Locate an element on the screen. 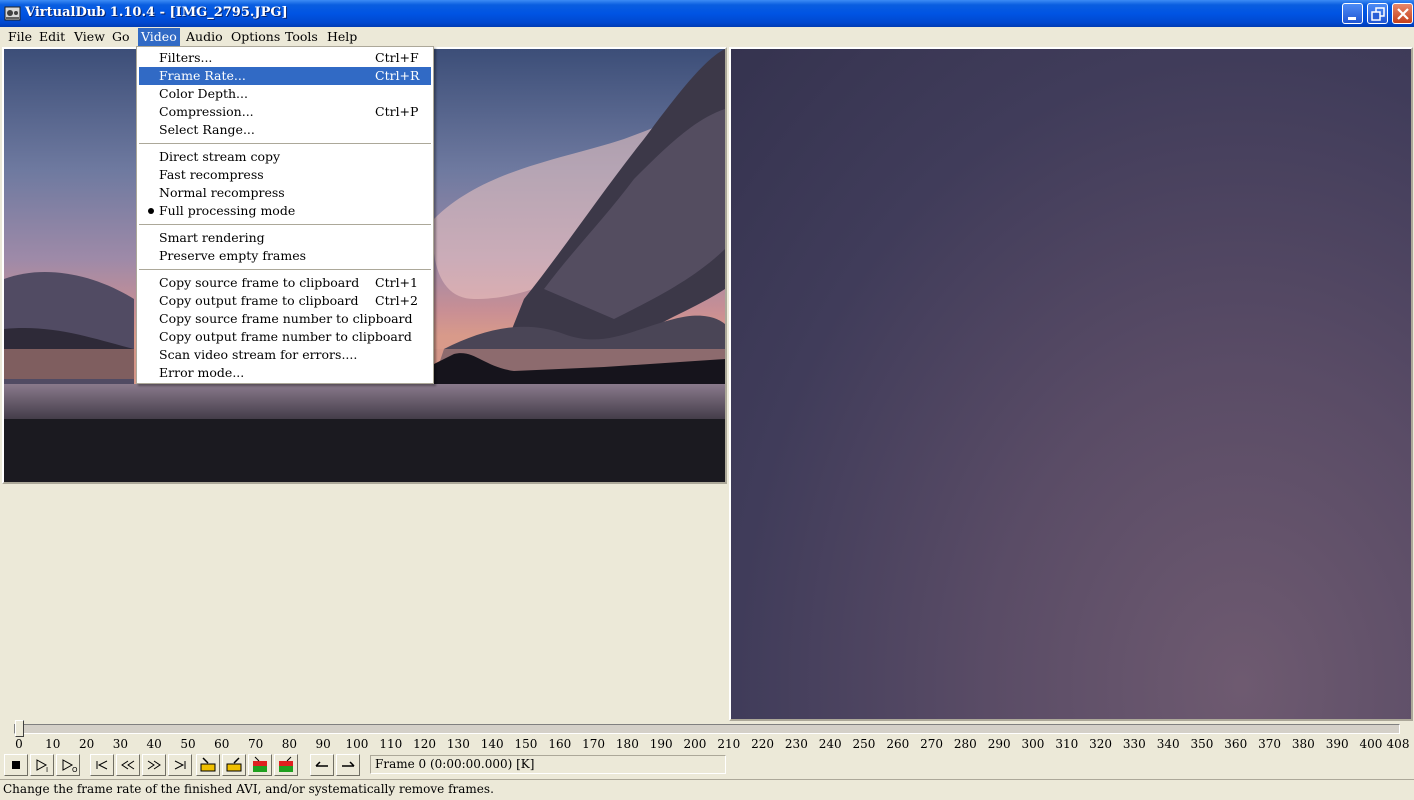  play-input-button: I is located at coordinates (42, 765).